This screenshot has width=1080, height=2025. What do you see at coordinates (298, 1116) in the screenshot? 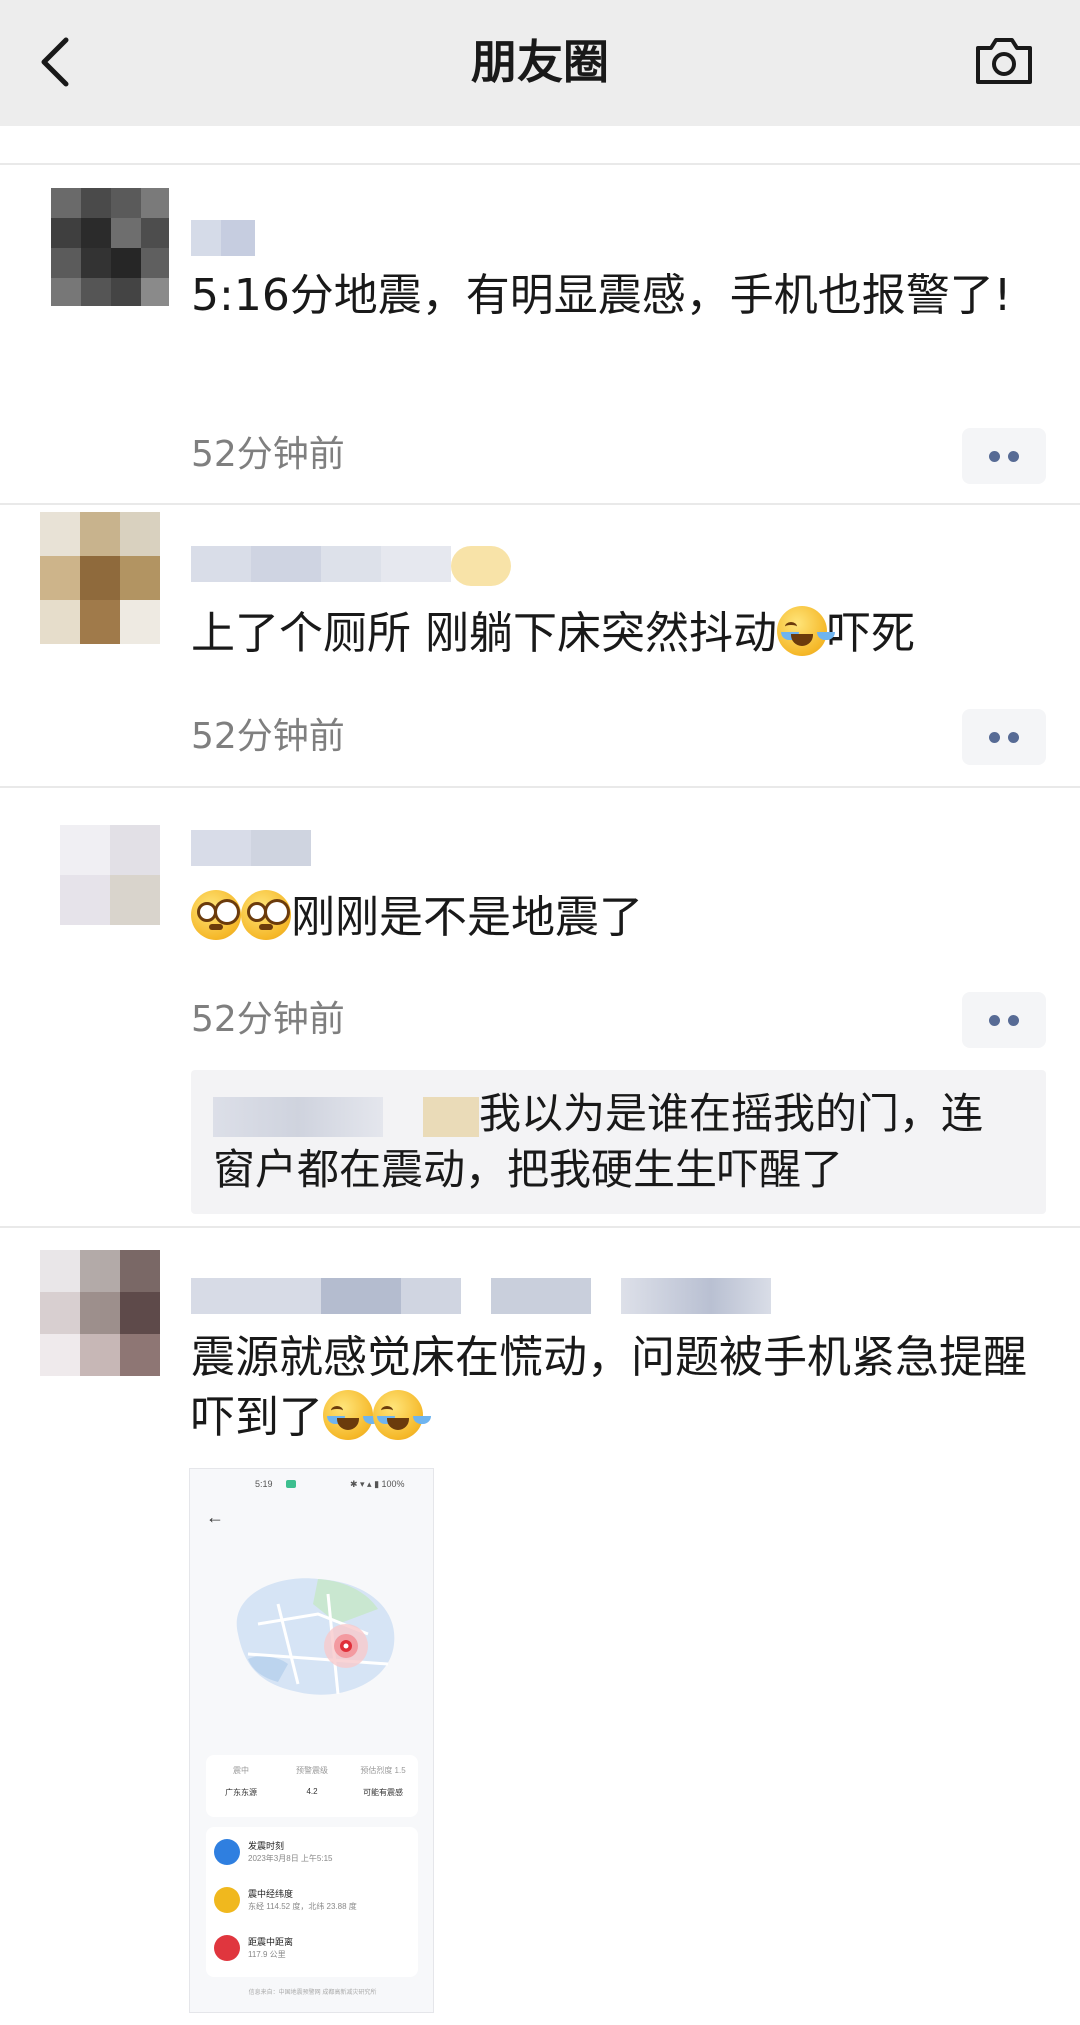
I see `commenter-name` at bounding box center [298, 1116].